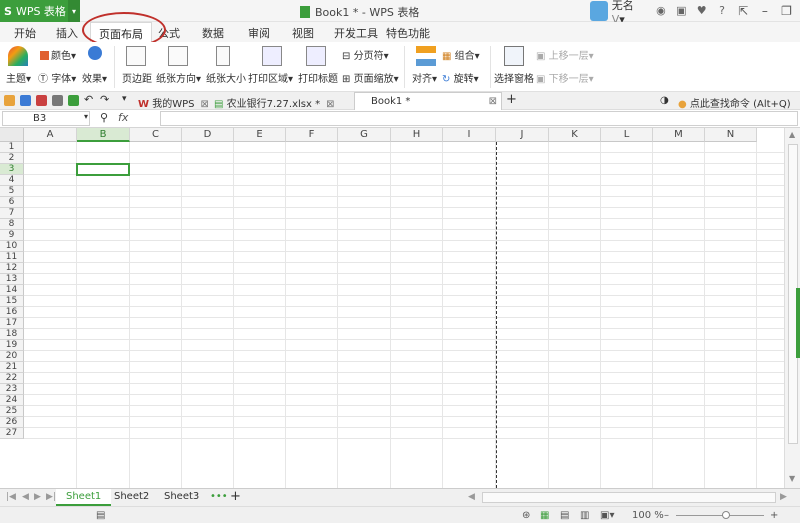 This screenshot has width=800, height=523. Describe the element at coordinates (9, 100) in the screenshot. I see `open-icon` at that location.